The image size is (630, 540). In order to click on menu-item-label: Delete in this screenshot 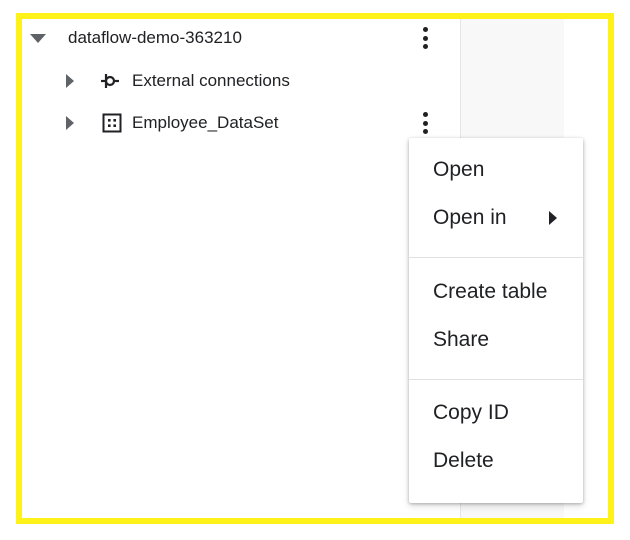, I will do `click(463, 460)`.